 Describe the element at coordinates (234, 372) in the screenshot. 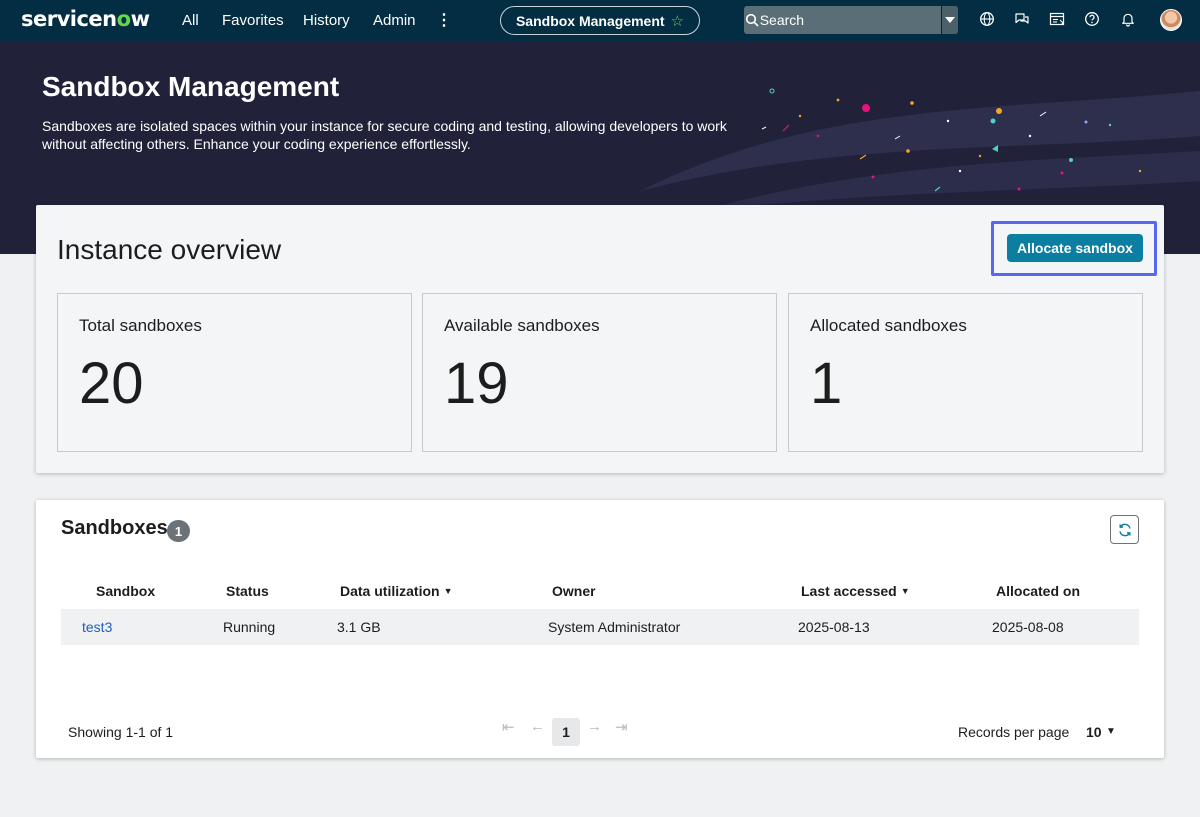

I see `stat-total-sandboxes: Total sandboxes 20` at that location.